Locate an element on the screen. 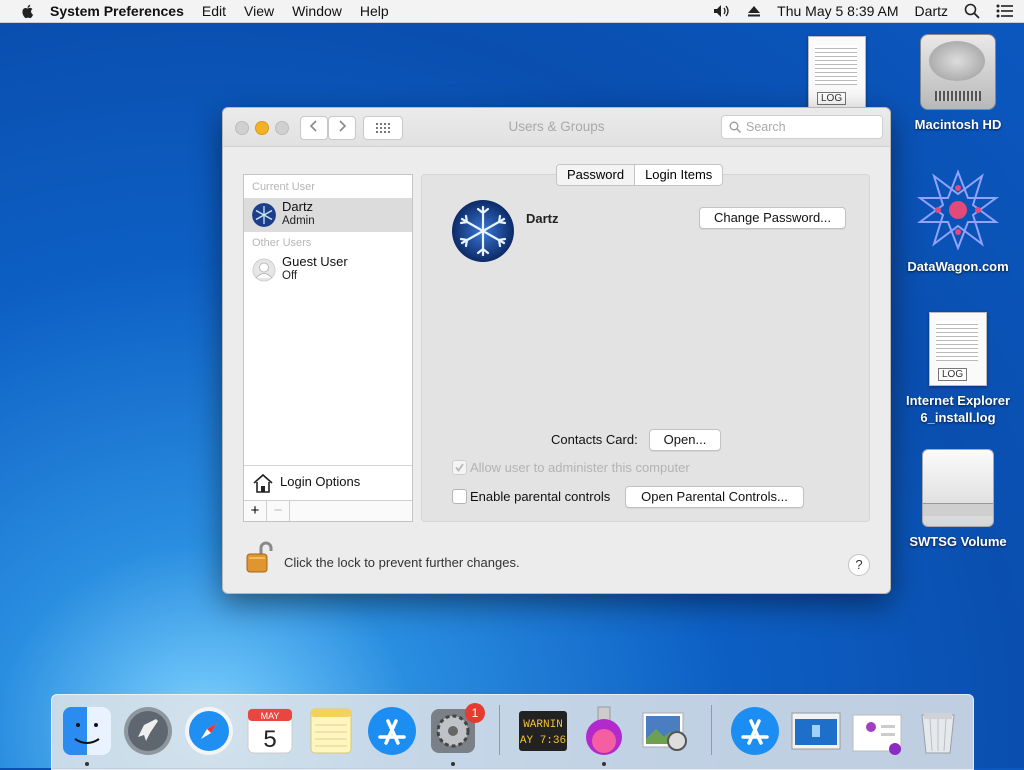 Image resolution: width=1024 pixels, height=770 pixels. search-input: Search is located at coordinates (802, 127).